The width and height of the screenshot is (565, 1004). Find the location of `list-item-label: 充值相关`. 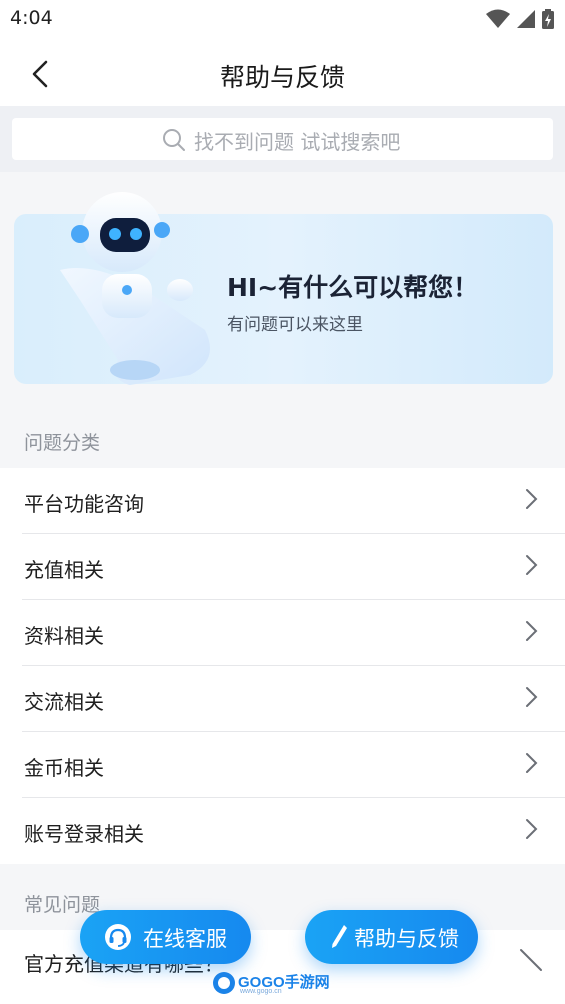

list-item-label: 充值相关 is located at coordinates (64, 570).